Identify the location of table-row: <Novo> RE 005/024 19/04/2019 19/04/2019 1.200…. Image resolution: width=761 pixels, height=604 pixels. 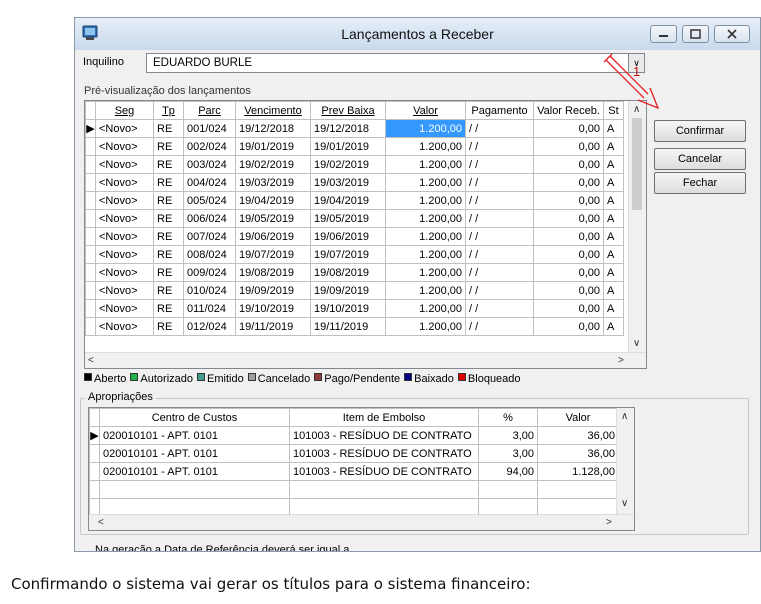
(354, 200).